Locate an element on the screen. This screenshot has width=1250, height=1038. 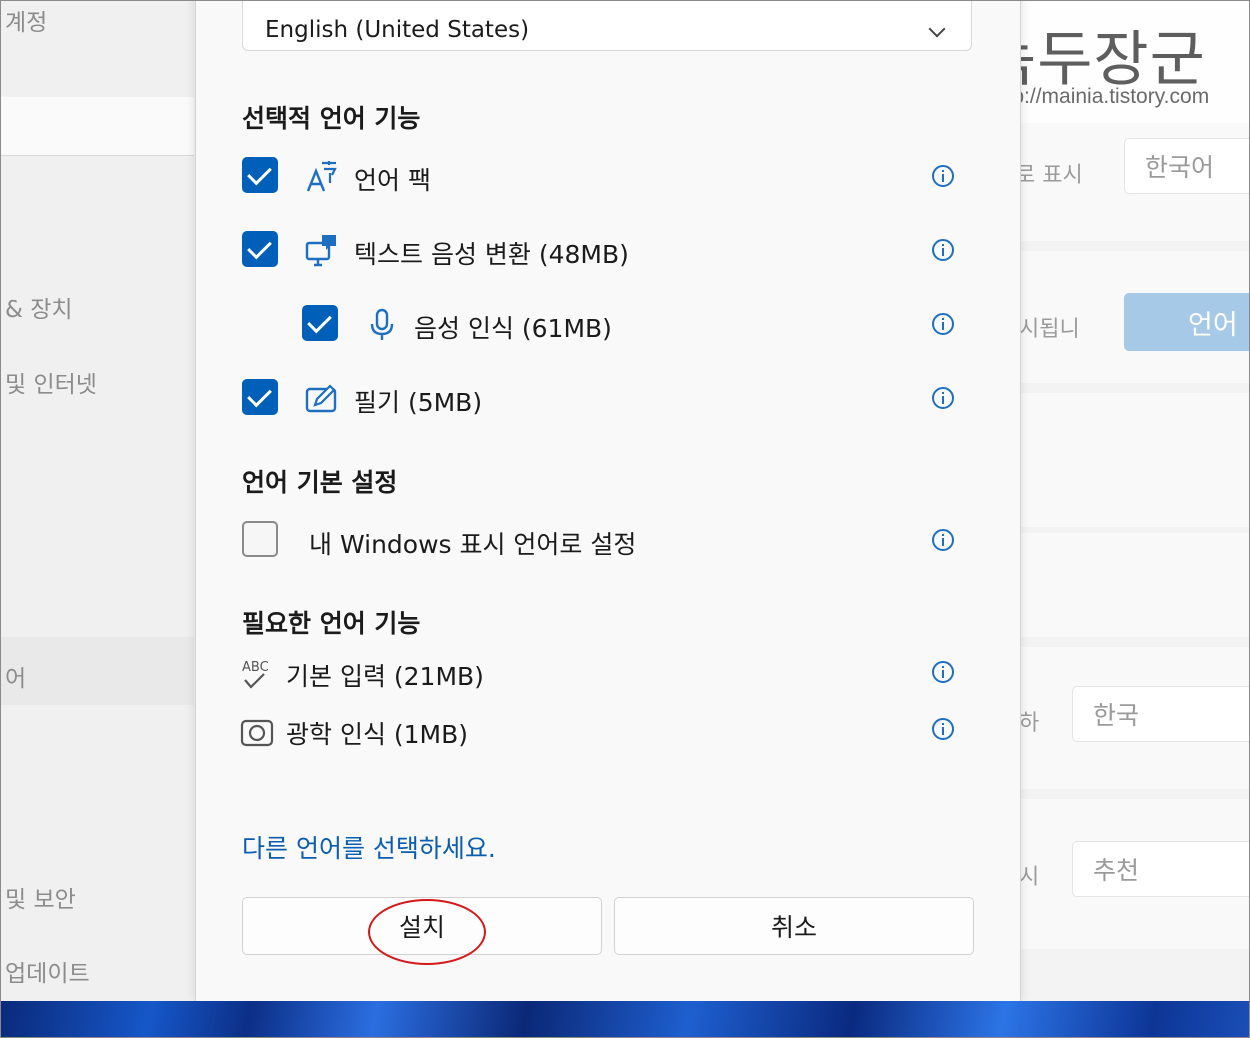
text-to-speech-checkbox is located at coordinates (260, 249).